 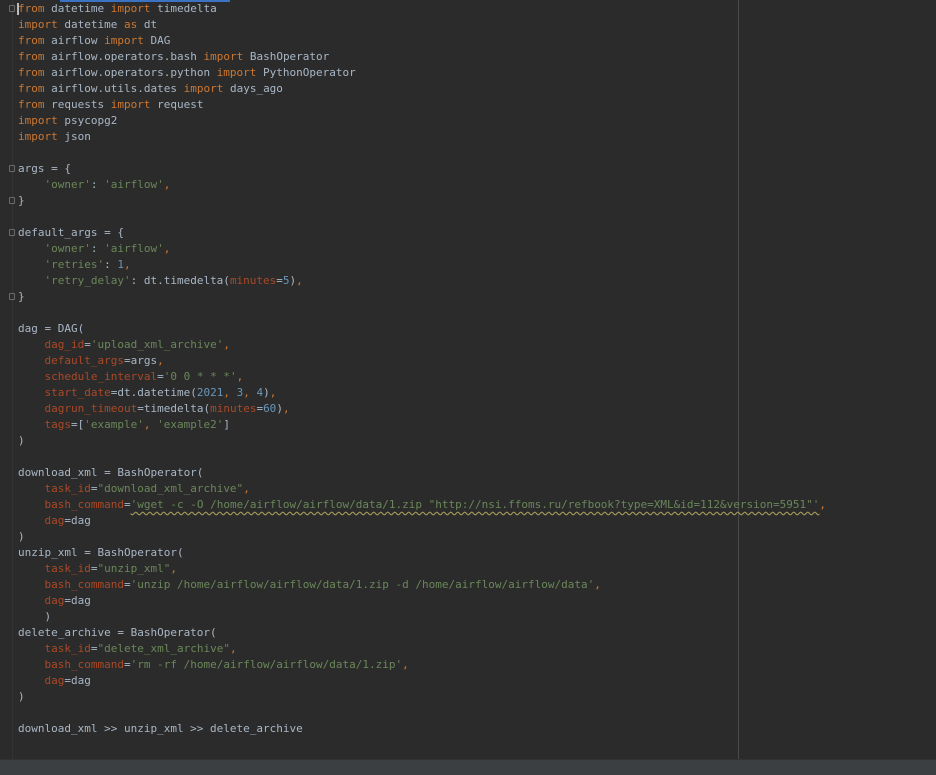 What do you see at coordinates (477, 361) in the screenshot?
I see `code-line: default_args=args,` at bounding box center [477, 361].